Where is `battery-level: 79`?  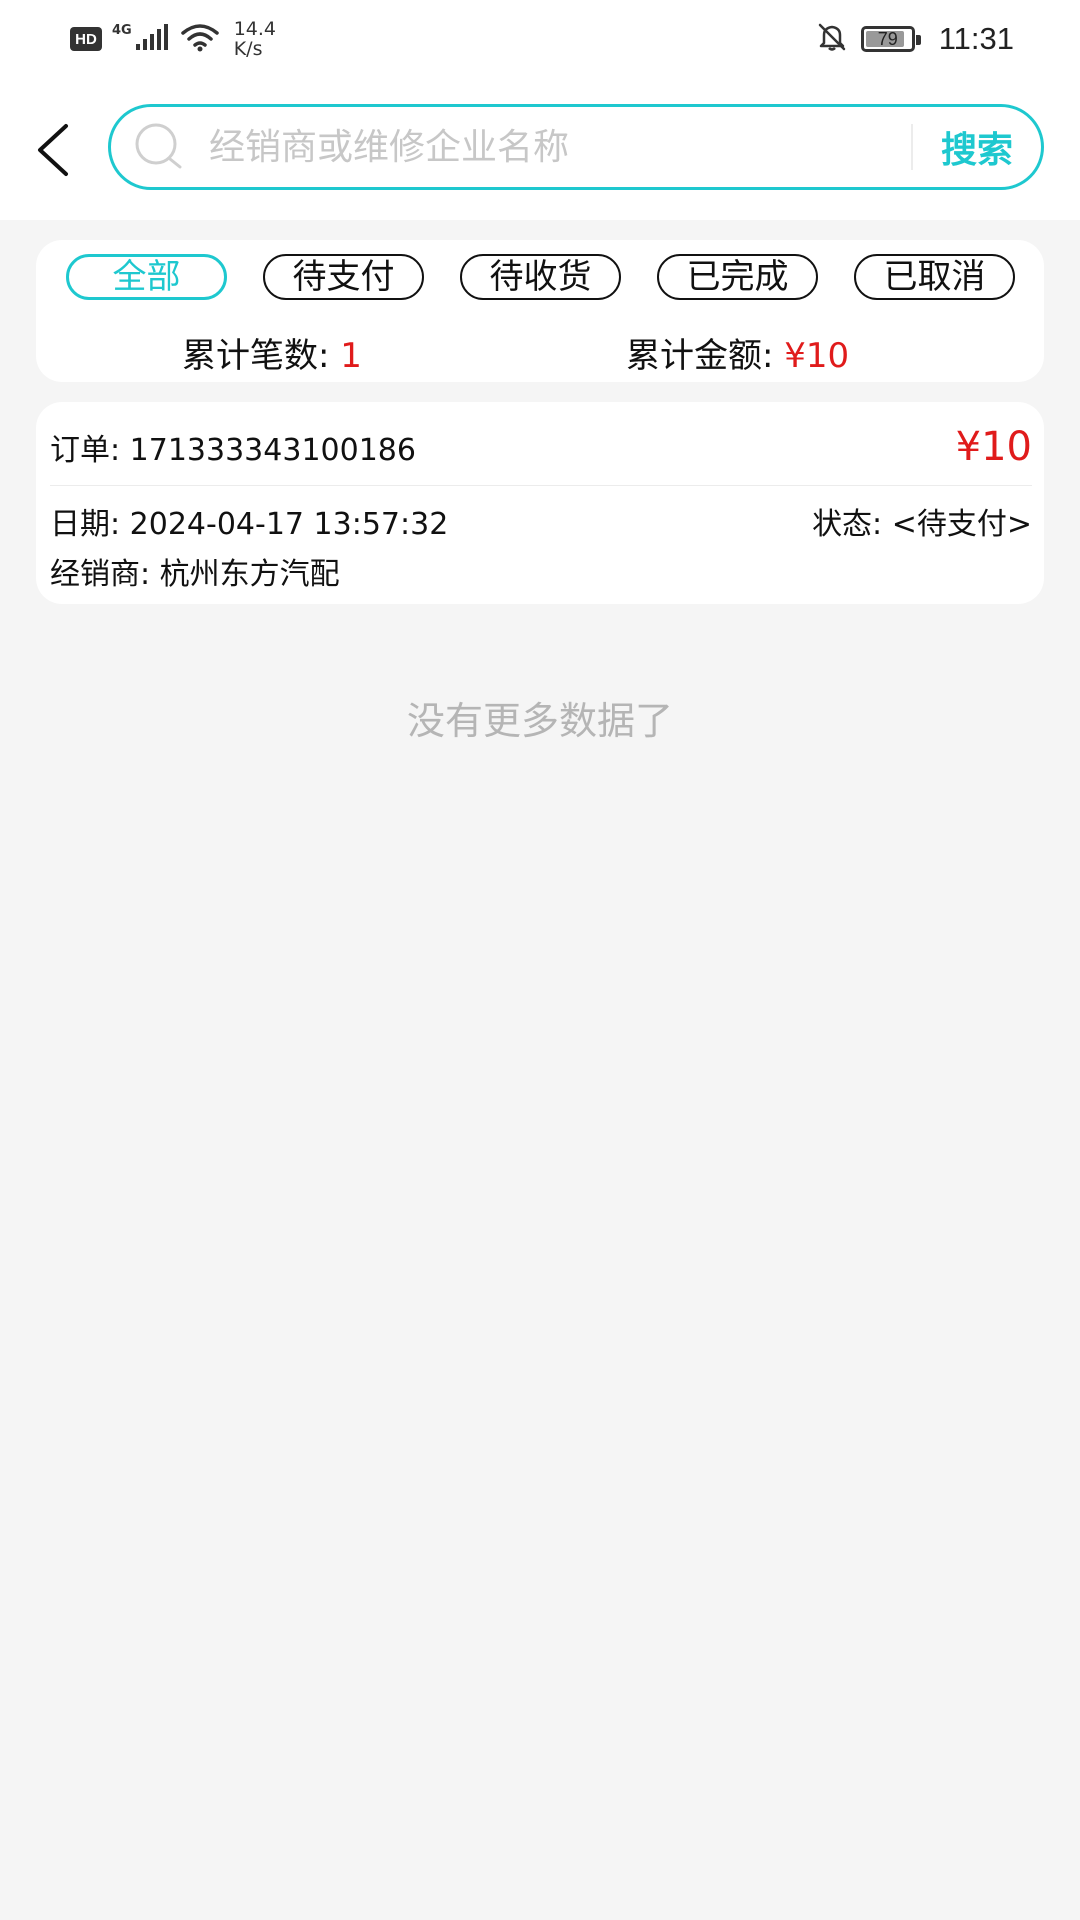 battery-level: 79 is located at coordinates (887, 38).